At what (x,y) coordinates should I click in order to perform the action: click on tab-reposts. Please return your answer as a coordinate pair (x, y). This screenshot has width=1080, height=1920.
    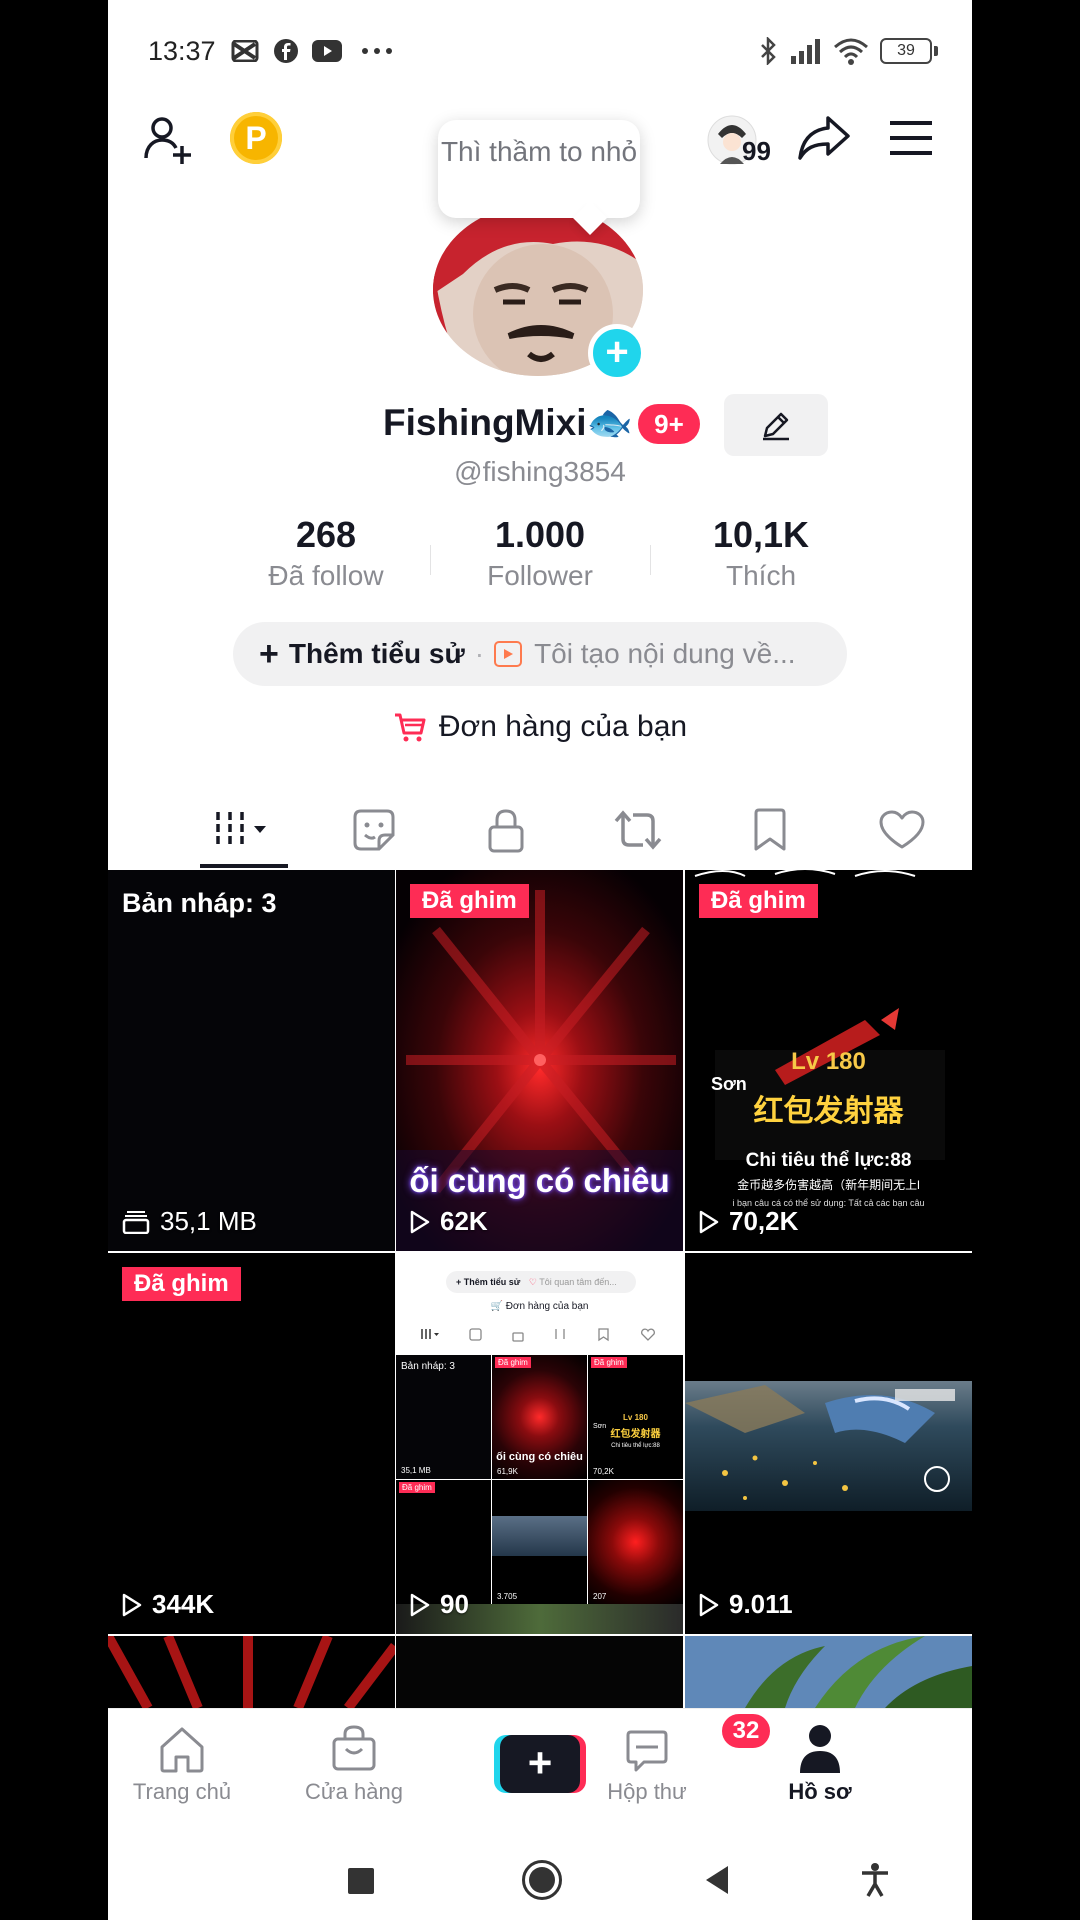
    Looking at the image, I should click on (638, 830).